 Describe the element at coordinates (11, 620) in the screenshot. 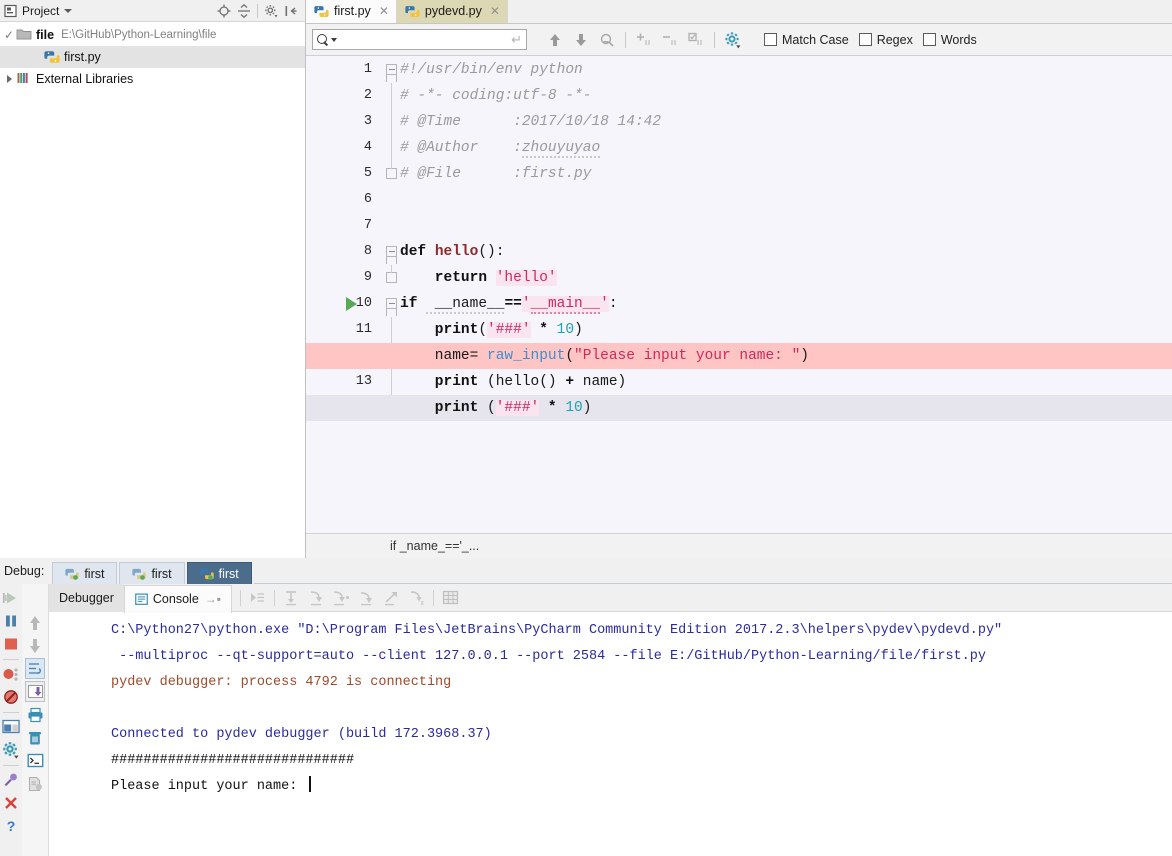

I see `pause-program-icon` at that location.